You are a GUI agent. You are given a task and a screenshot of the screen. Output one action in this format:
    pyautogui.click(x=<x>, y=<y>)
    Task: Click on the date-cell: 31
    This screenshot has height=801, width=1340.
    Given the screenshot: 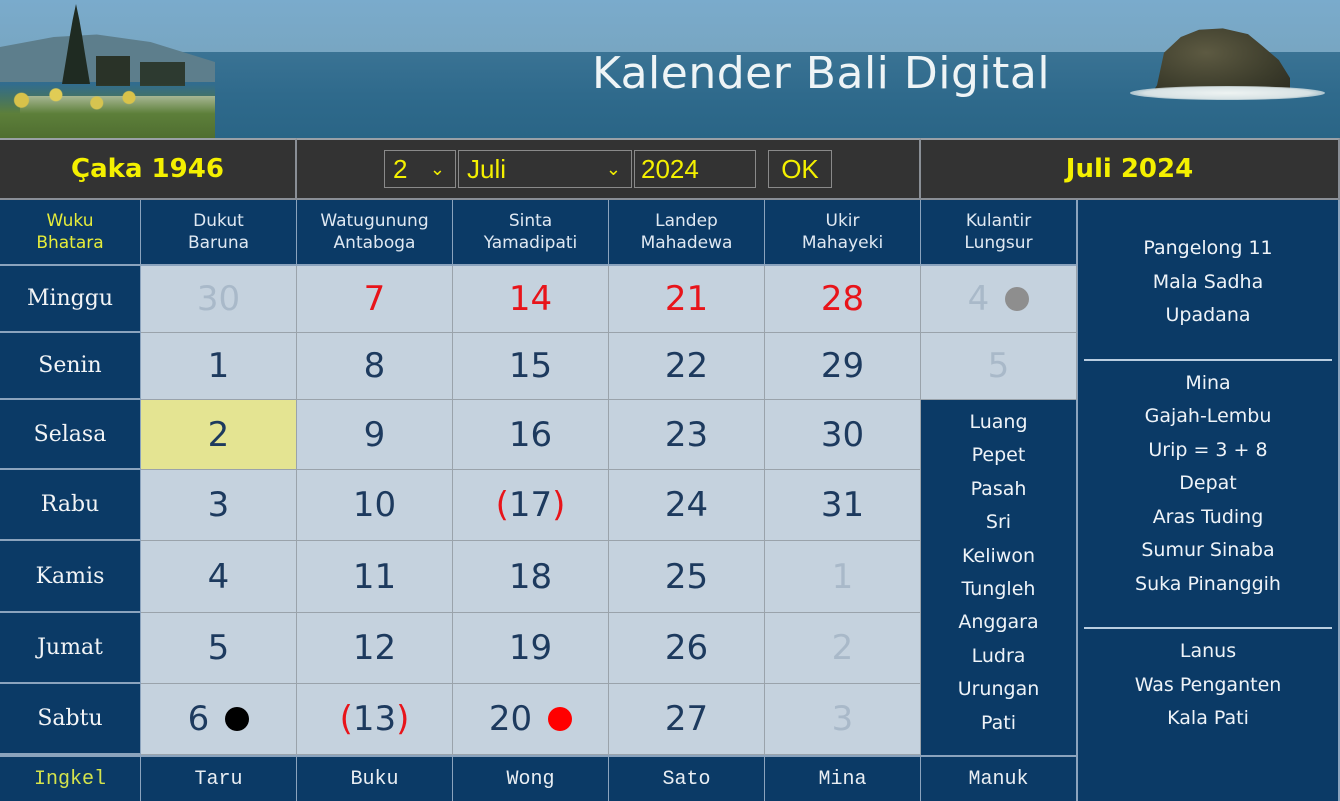 What is the action you would take?
    pyautogui.click(x=843, y=505)
    